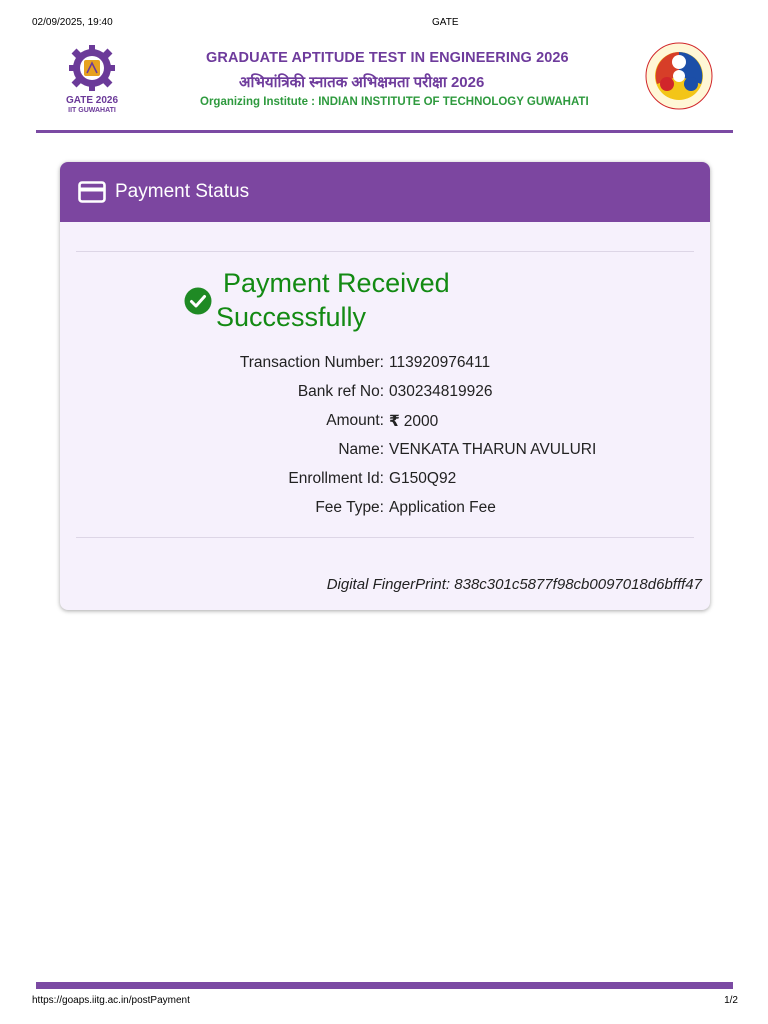 Image resolution: width=768 pixels, height=1024 pixels. I want to click on detail-label: Name:, so click(361, 449).